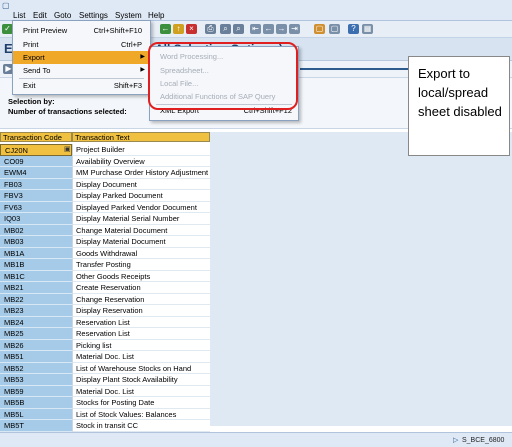  I want to click on table-row: MB23 Display Reservation, so click(105, 311).